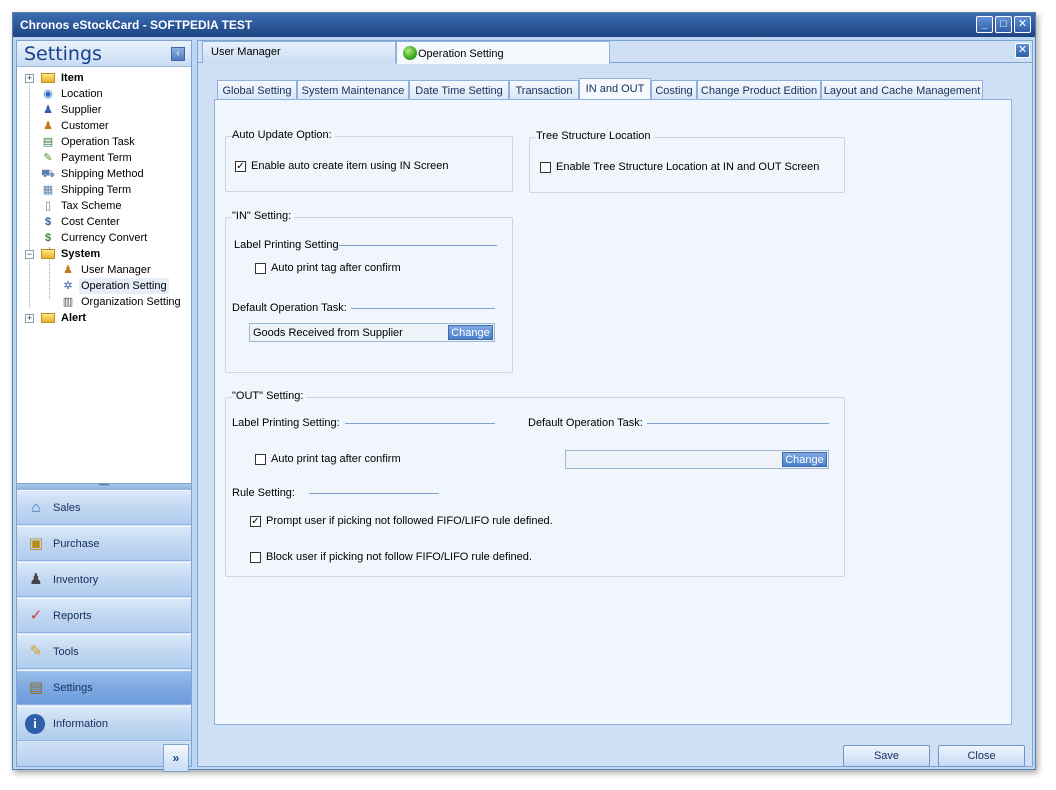 This screenshot has height=790, width=1056. Describe the element at coordinates (131, 302) in the screenshot. I see `tree-item-label: Organization Setting` at that location.